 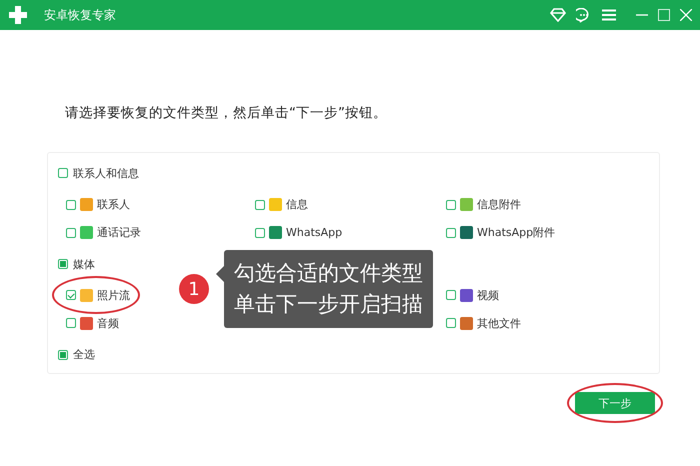 What do you see at coordinates (297, 204) in the screenshot?
I see `file-type-label: 信息` at bounding box center [297, 204].